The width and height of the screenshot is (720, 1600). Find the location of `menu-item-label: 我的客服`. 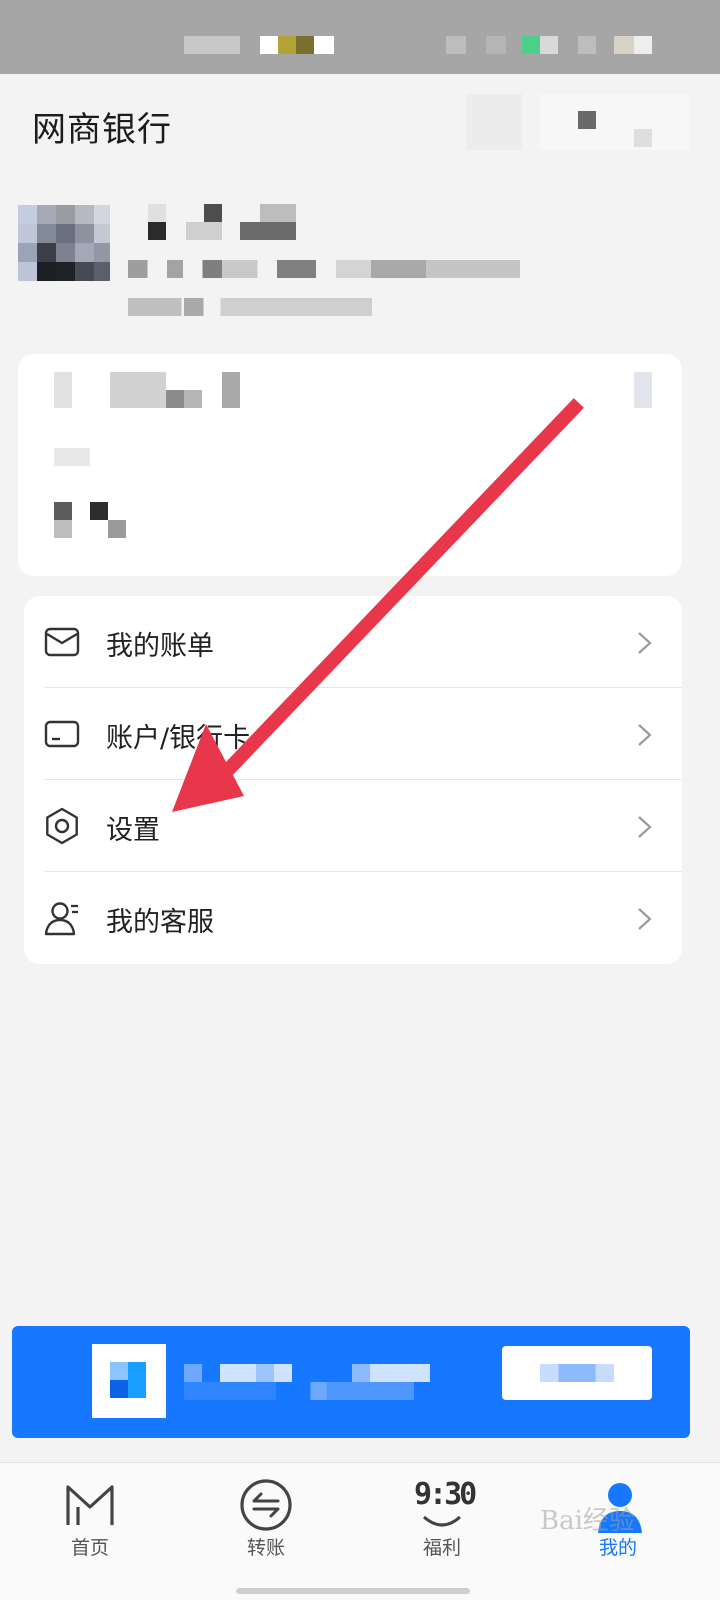

menu-item-label: 我的客服 is located at coordinates (160, 922).